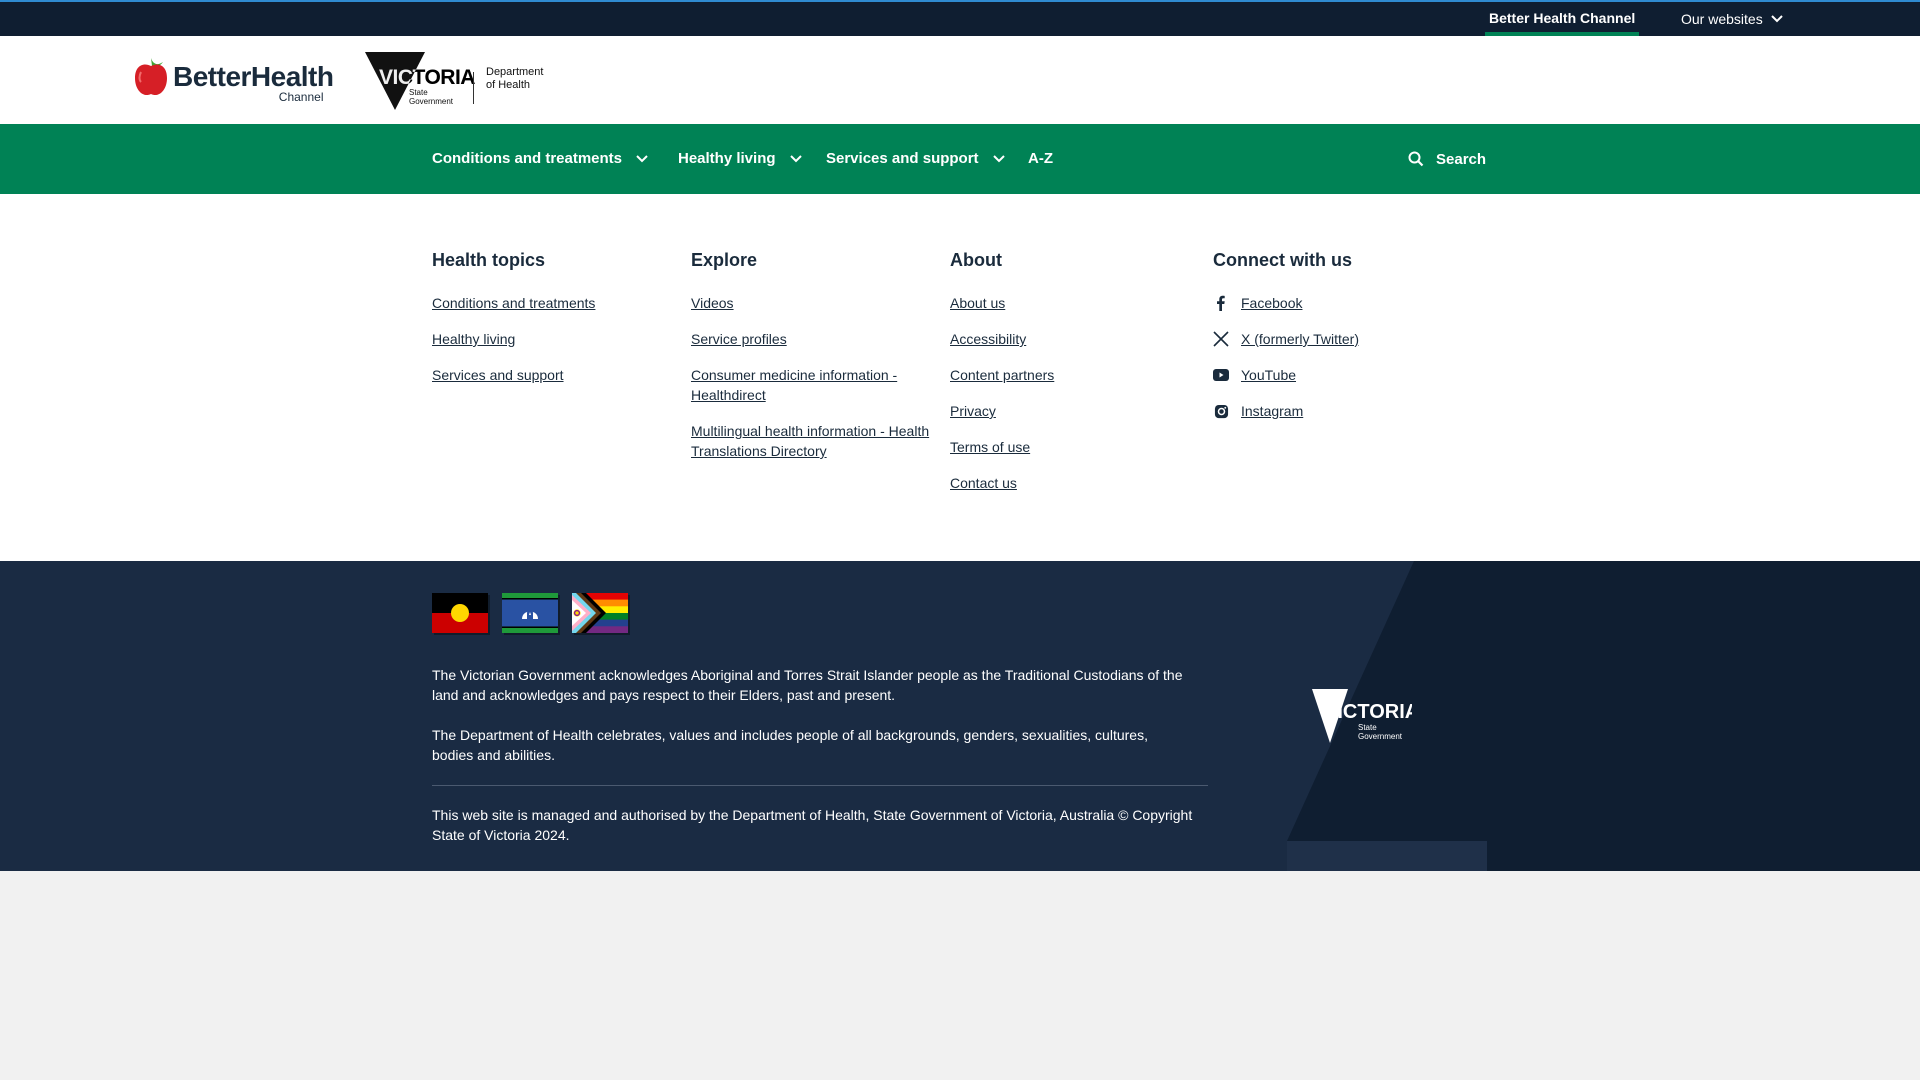  Describe the element at coordinates (1002, 303) in the screenshot. I see `footer-link: About us` at that location.